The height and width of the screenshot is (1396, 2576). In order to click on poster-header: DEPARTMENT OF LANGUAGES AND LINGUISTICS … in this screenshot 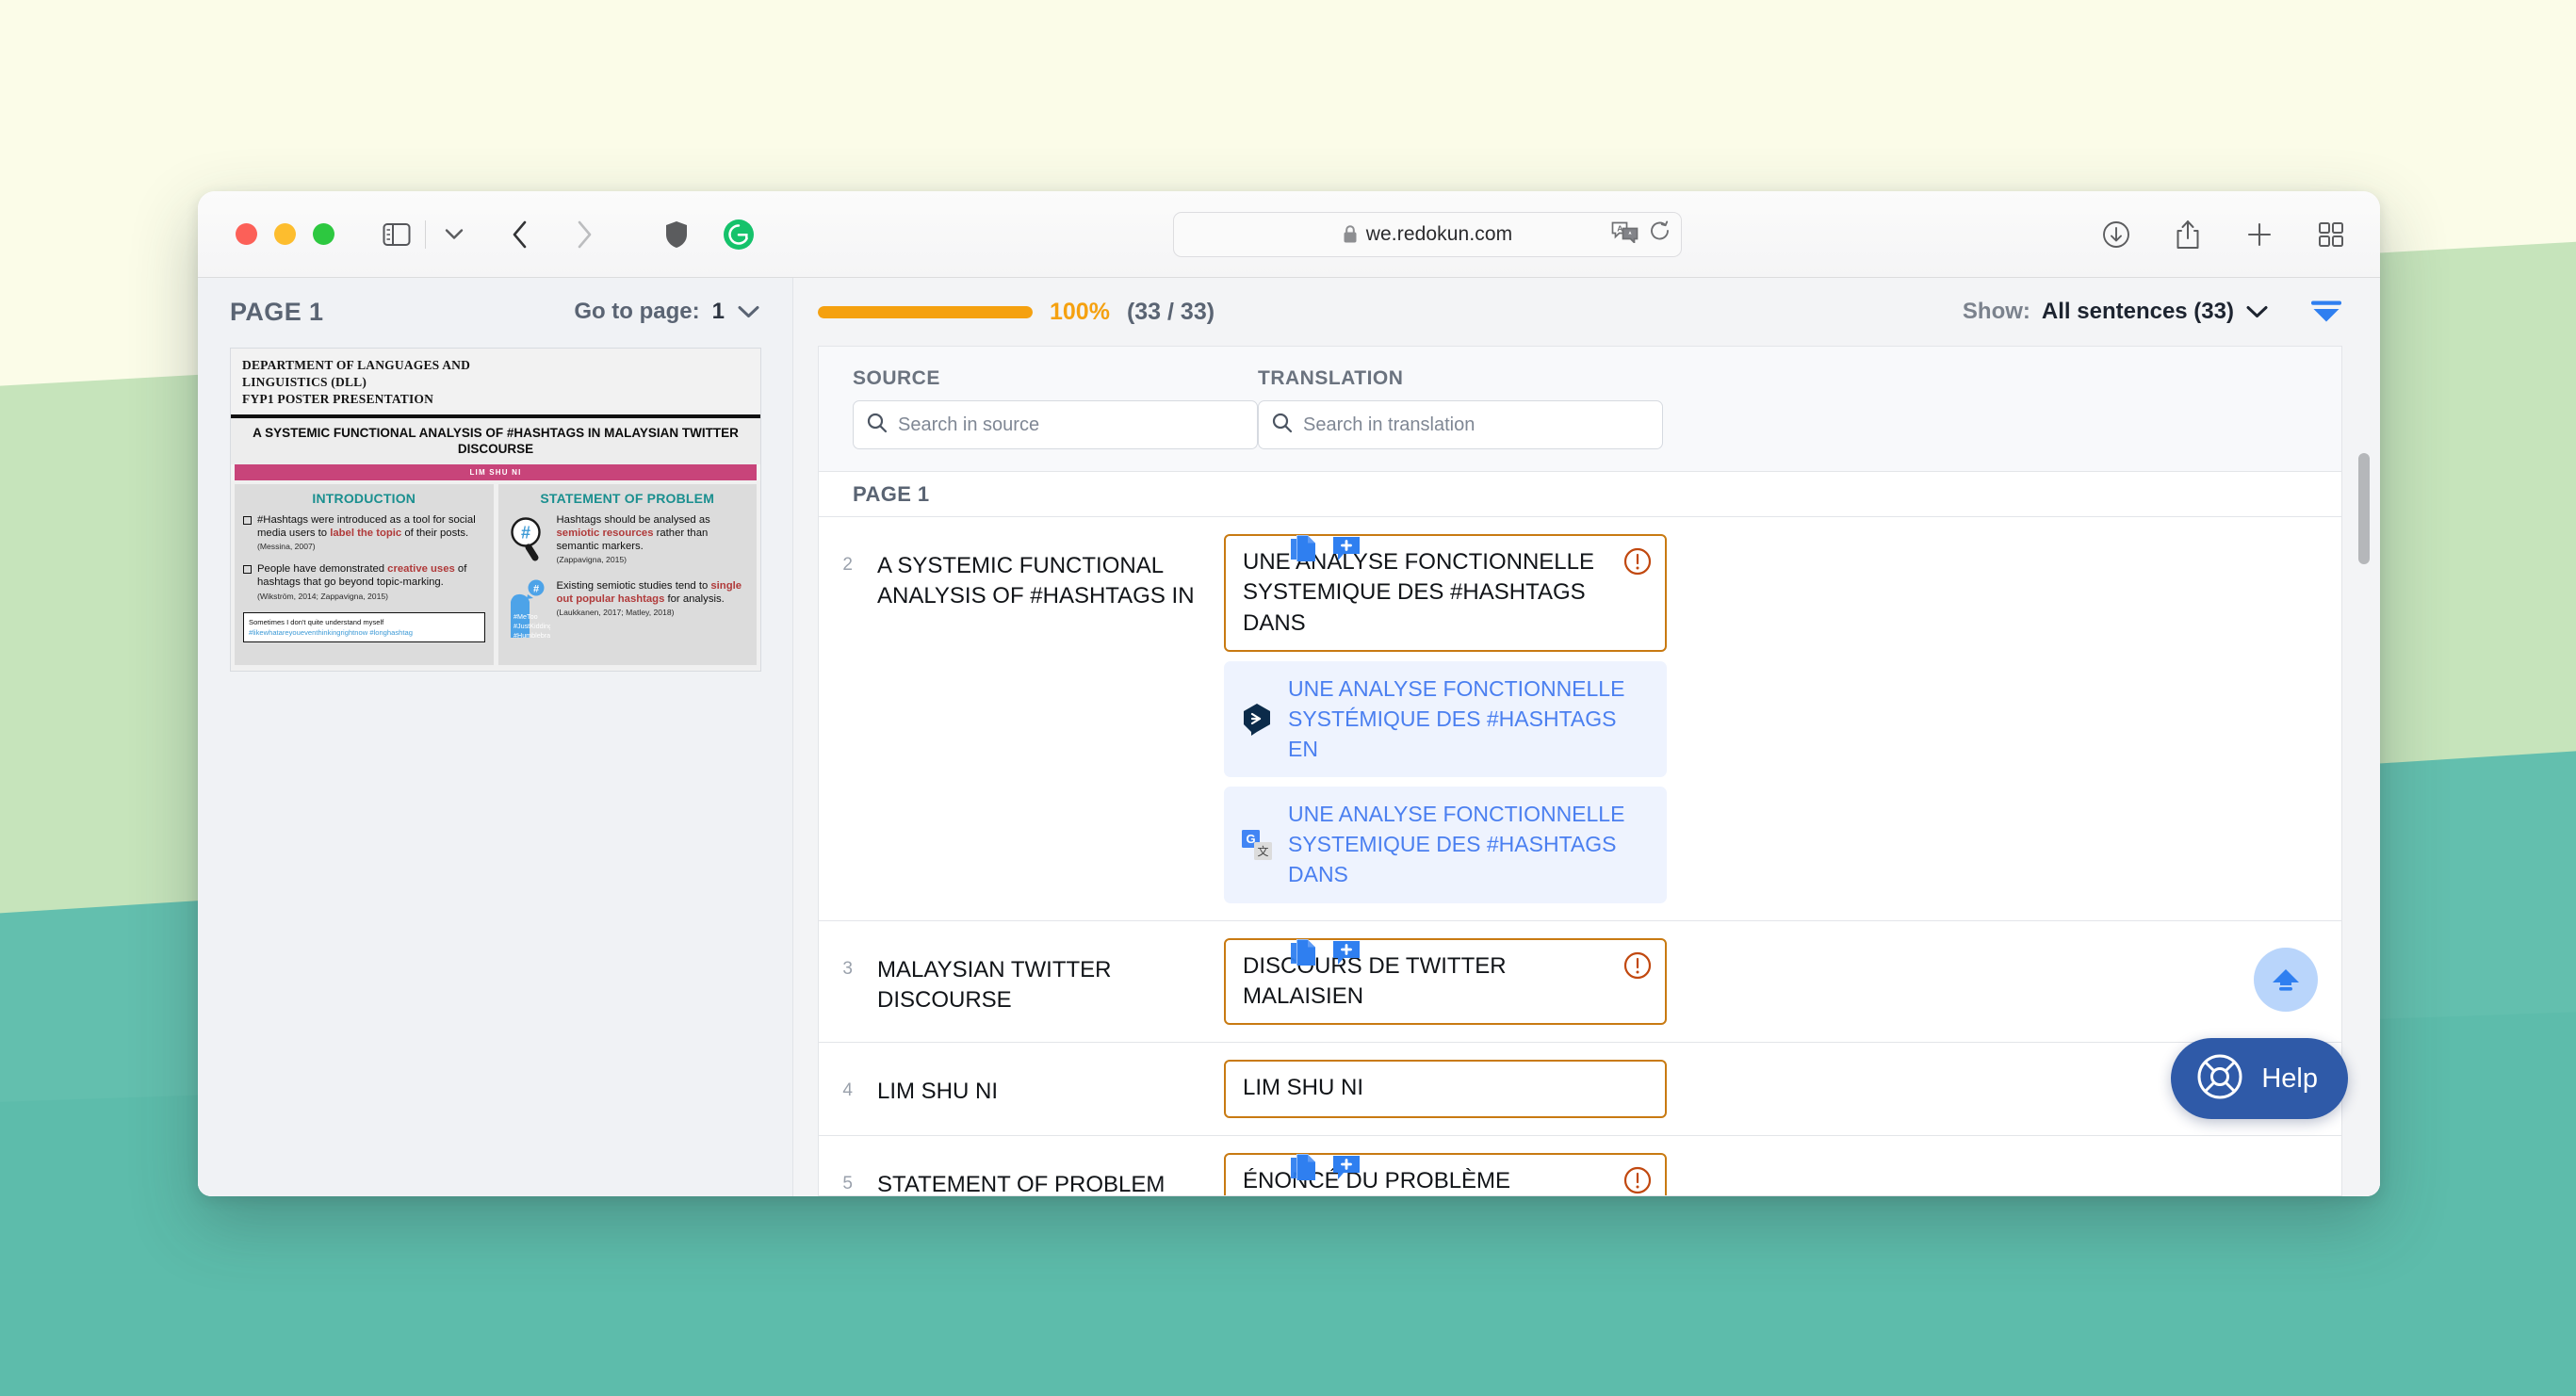, I will do `click(495, 383)`.